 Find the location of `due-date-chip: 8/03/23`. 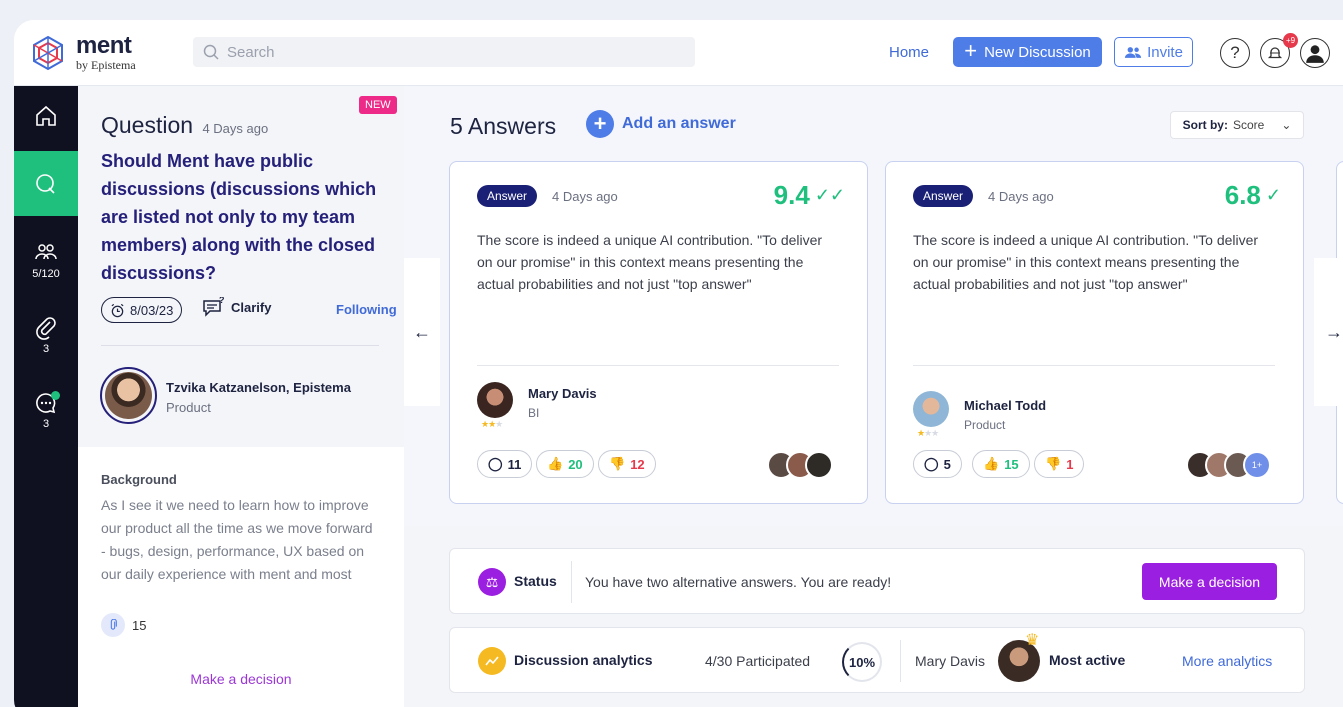

due-date-chip: 8/03/23 is located at coordinates (142, 310).